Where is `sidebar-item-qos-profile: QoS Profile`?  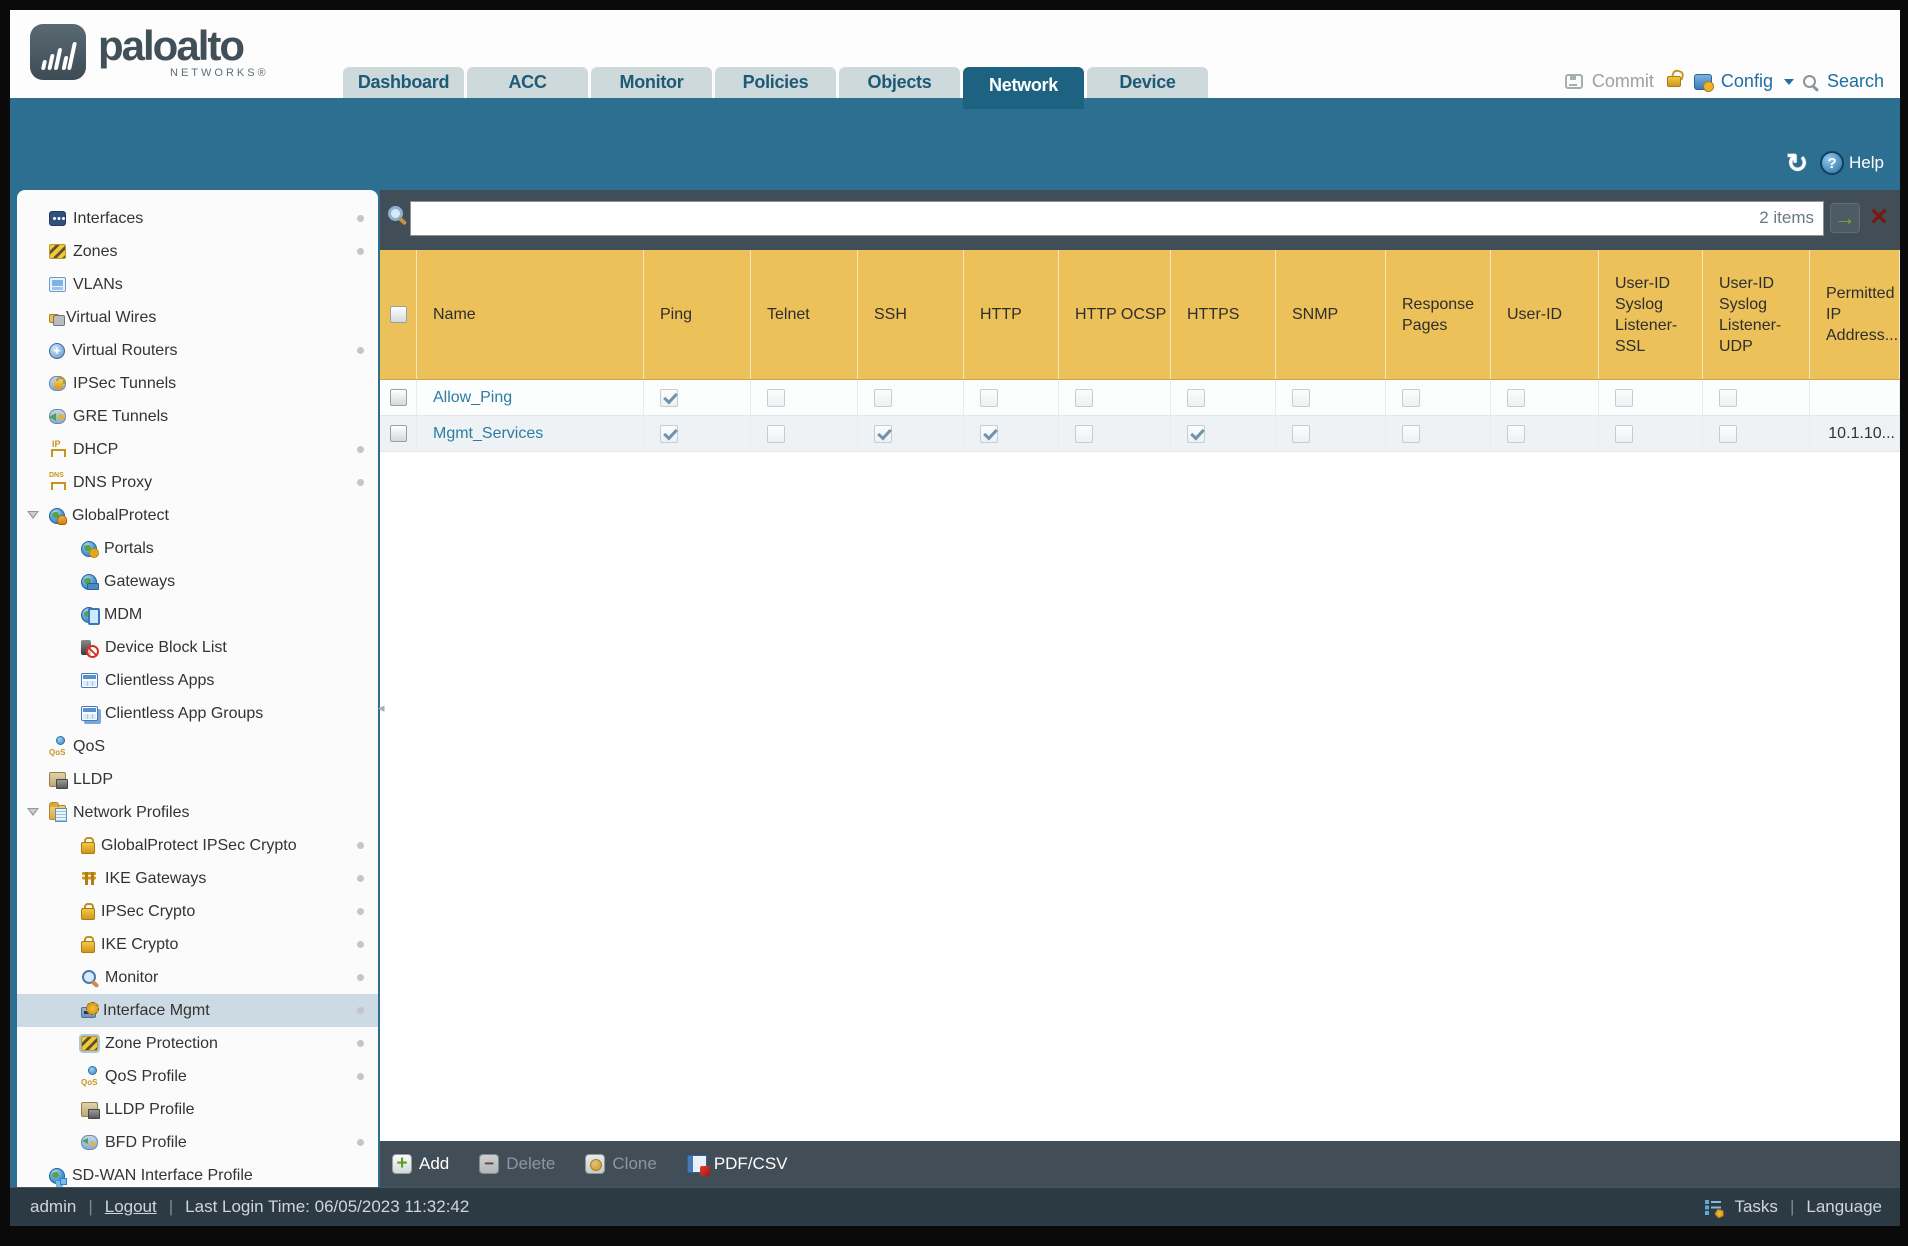
sidebar-item-qos-profile: QoS Profile is located at coordinates (197, 1076).